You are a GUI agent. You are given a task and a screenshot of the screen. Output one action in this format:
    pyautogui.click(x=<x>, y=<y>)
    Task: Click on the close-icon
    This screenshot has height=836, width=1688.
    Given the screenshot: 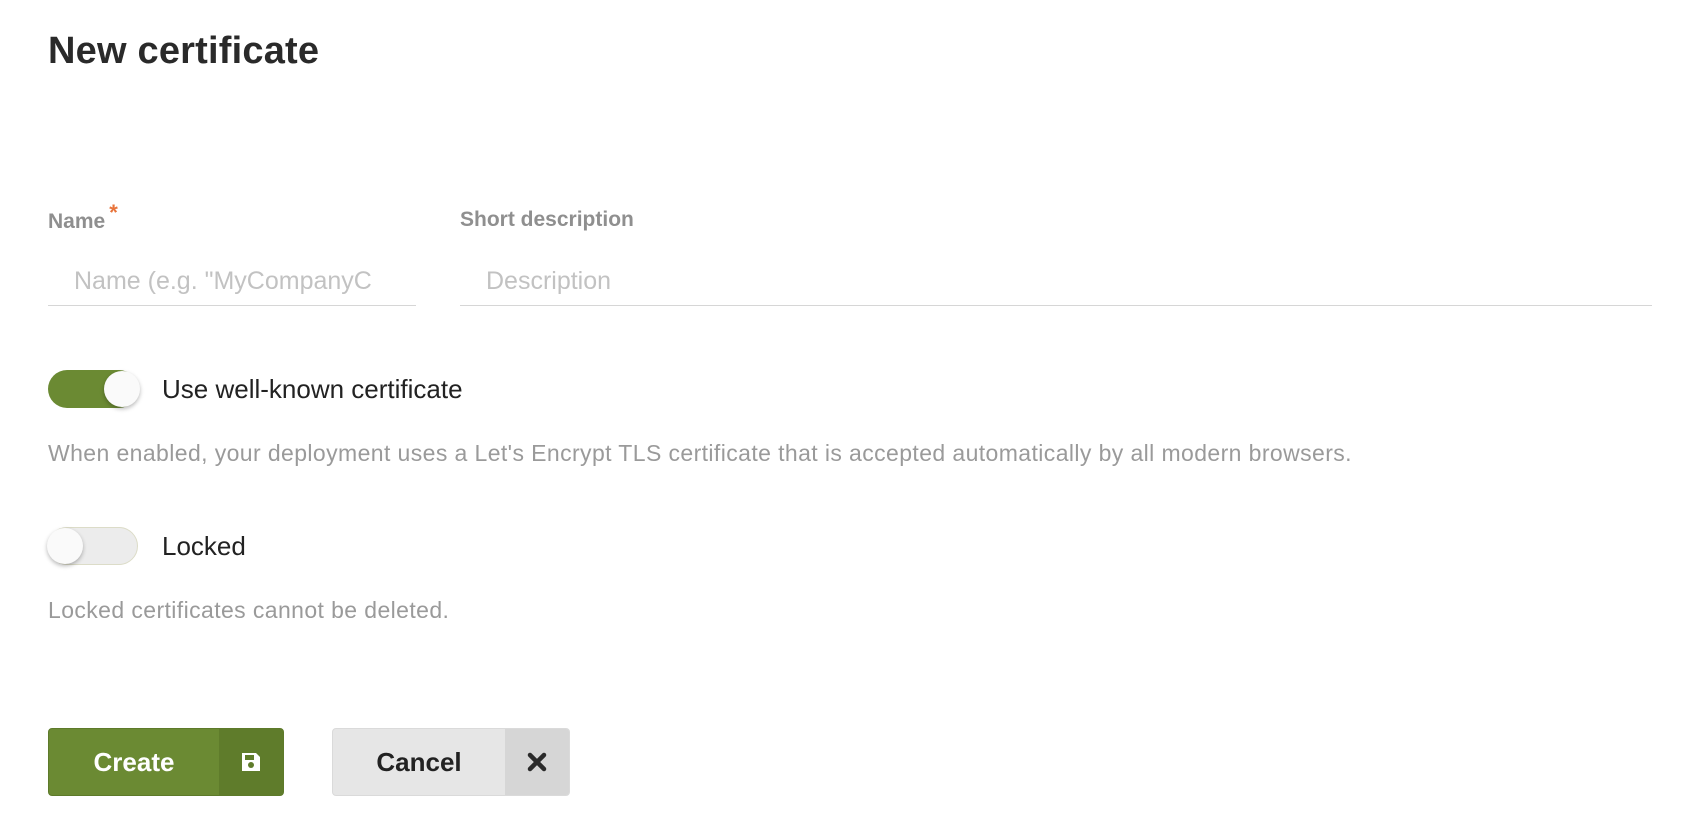 What is the action you would take?
    pyautogui.click(x=537, y=762)
    